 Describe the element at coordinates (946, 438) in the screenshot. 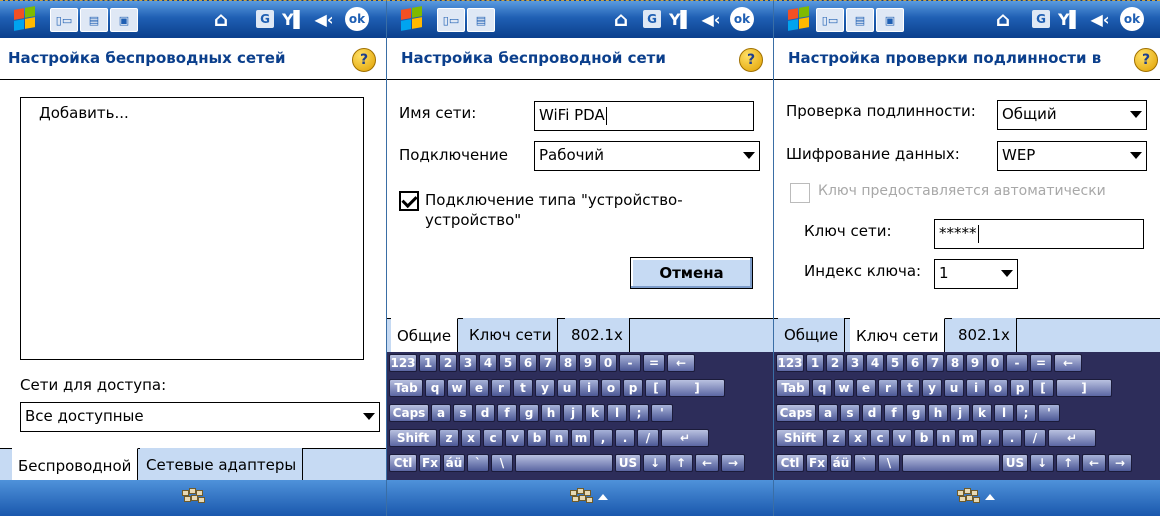

I see `key-row4-6: n` at that location.